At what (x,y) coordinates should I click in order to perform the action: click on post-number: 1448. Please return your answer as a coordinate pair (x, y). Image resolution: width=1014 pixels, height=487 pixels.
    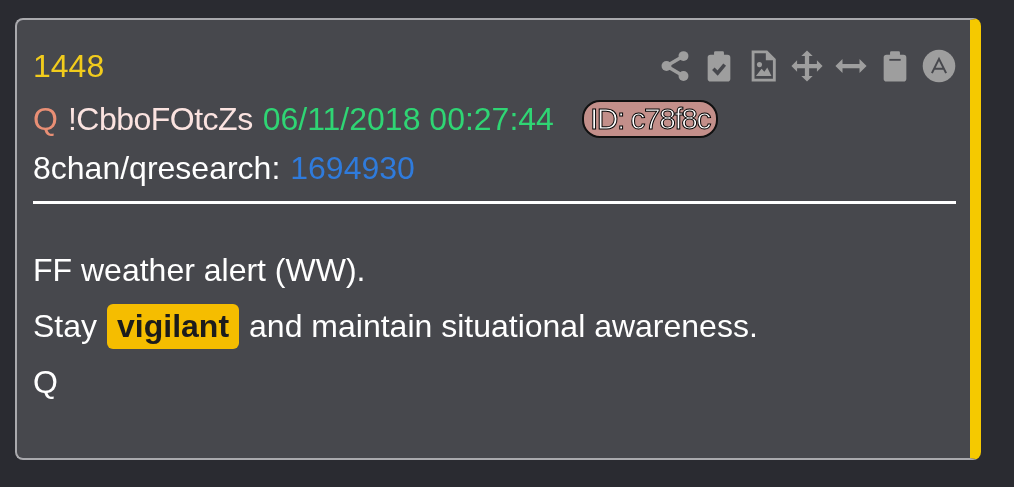
    Looking at the image, I should click on (69, 66).